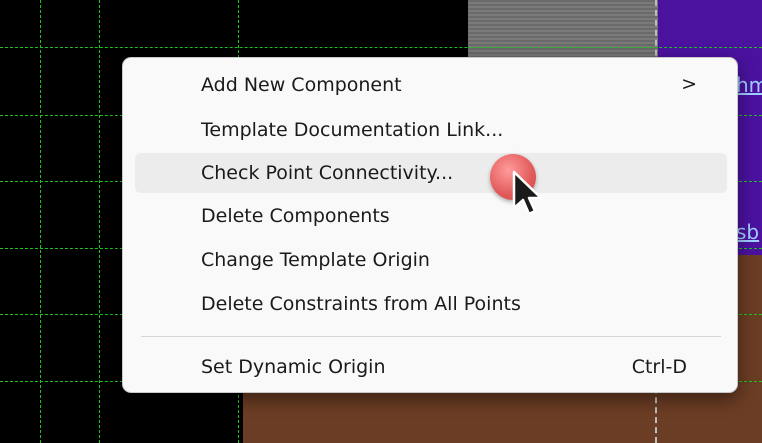 The width and height of the screenshot is (762, 443). Describe the element at coordinates (431, 336) in the screenshot. I see `menu-separator` at that location.